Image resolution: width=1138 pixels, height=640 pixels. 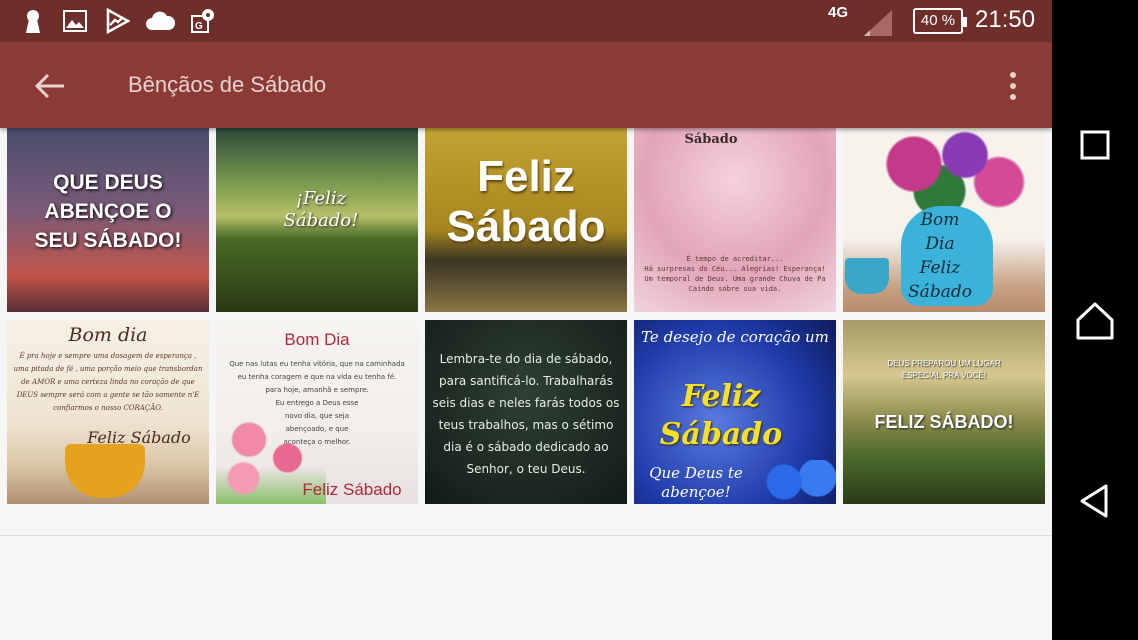 I want to click on image-tile: ¡Feliz Sábado!, so click(x=317, y=220).